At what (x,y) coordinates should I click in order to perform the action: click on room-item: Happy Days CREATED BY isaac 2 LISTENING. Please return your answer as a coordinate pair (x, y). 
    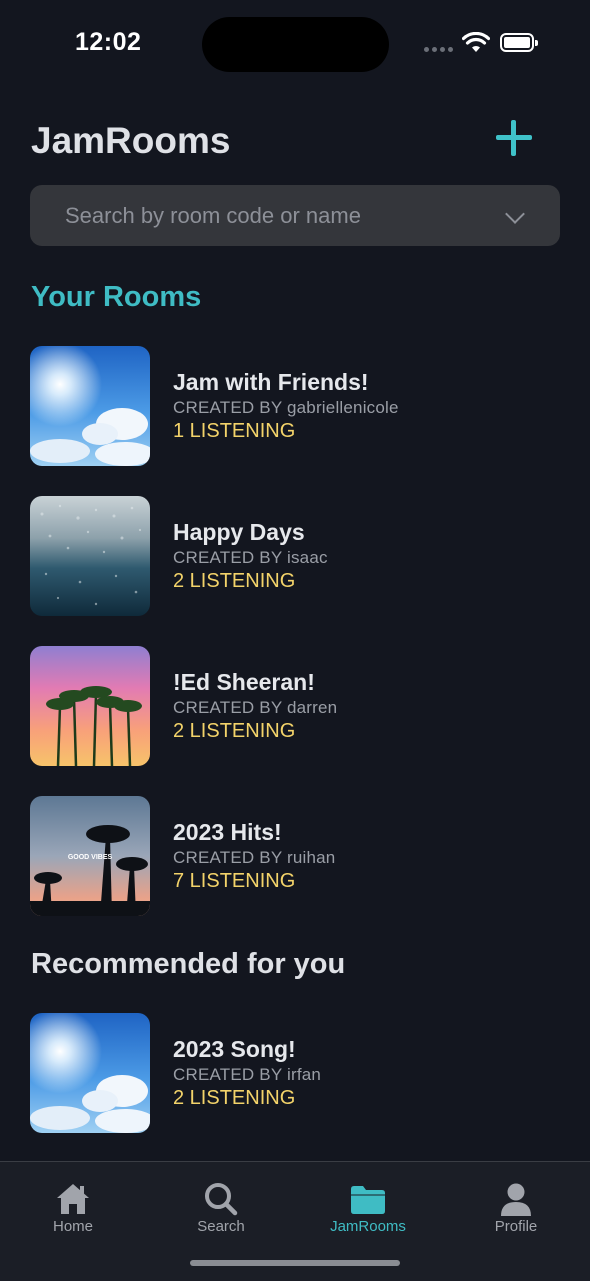
    Looking at the image, I should click on (290, 556).